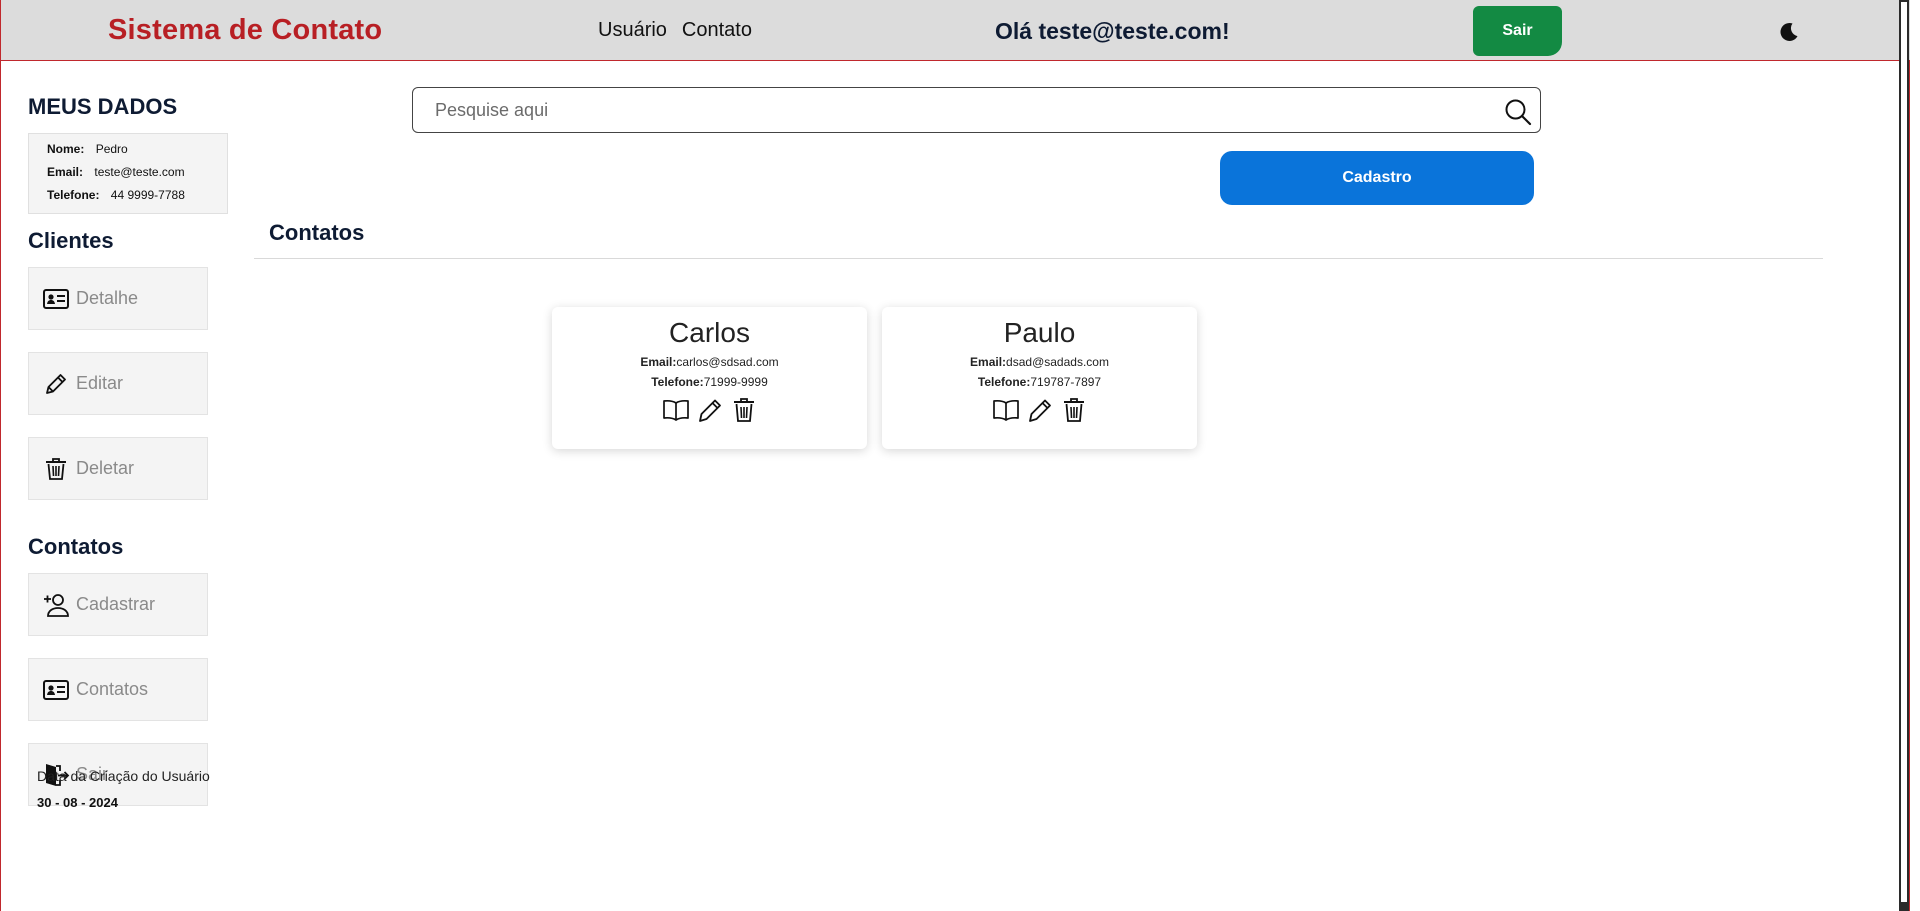  I want to click on page-title: Contatos, so click(317, 232).